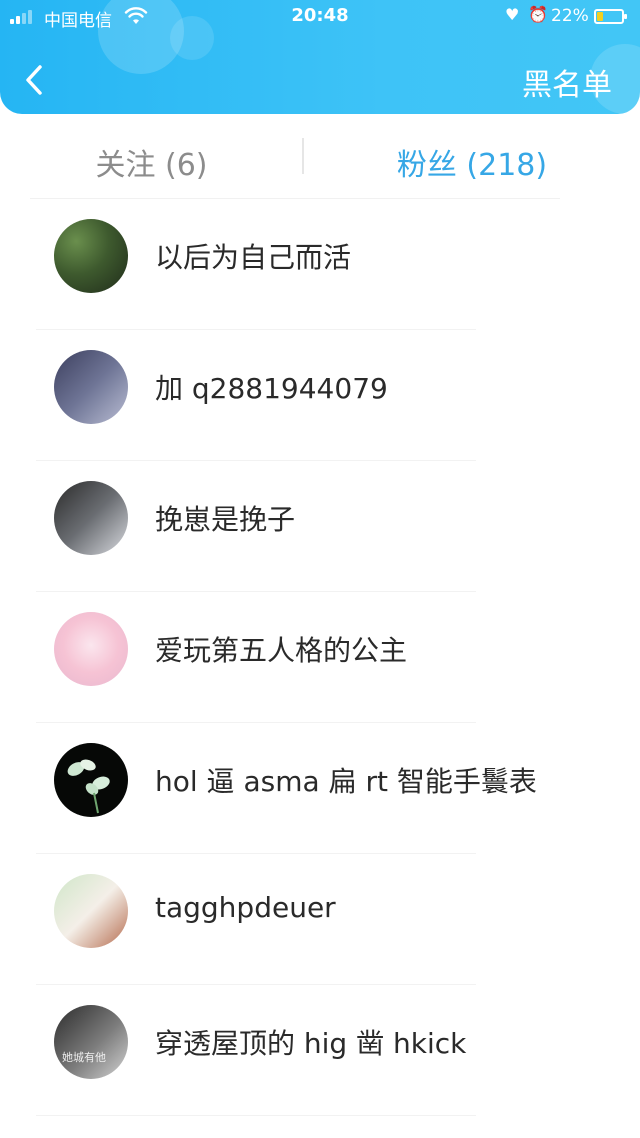 This screenshot has height=1138, width=640. I want to click on battery-percent: 22%, so click(570, 16).